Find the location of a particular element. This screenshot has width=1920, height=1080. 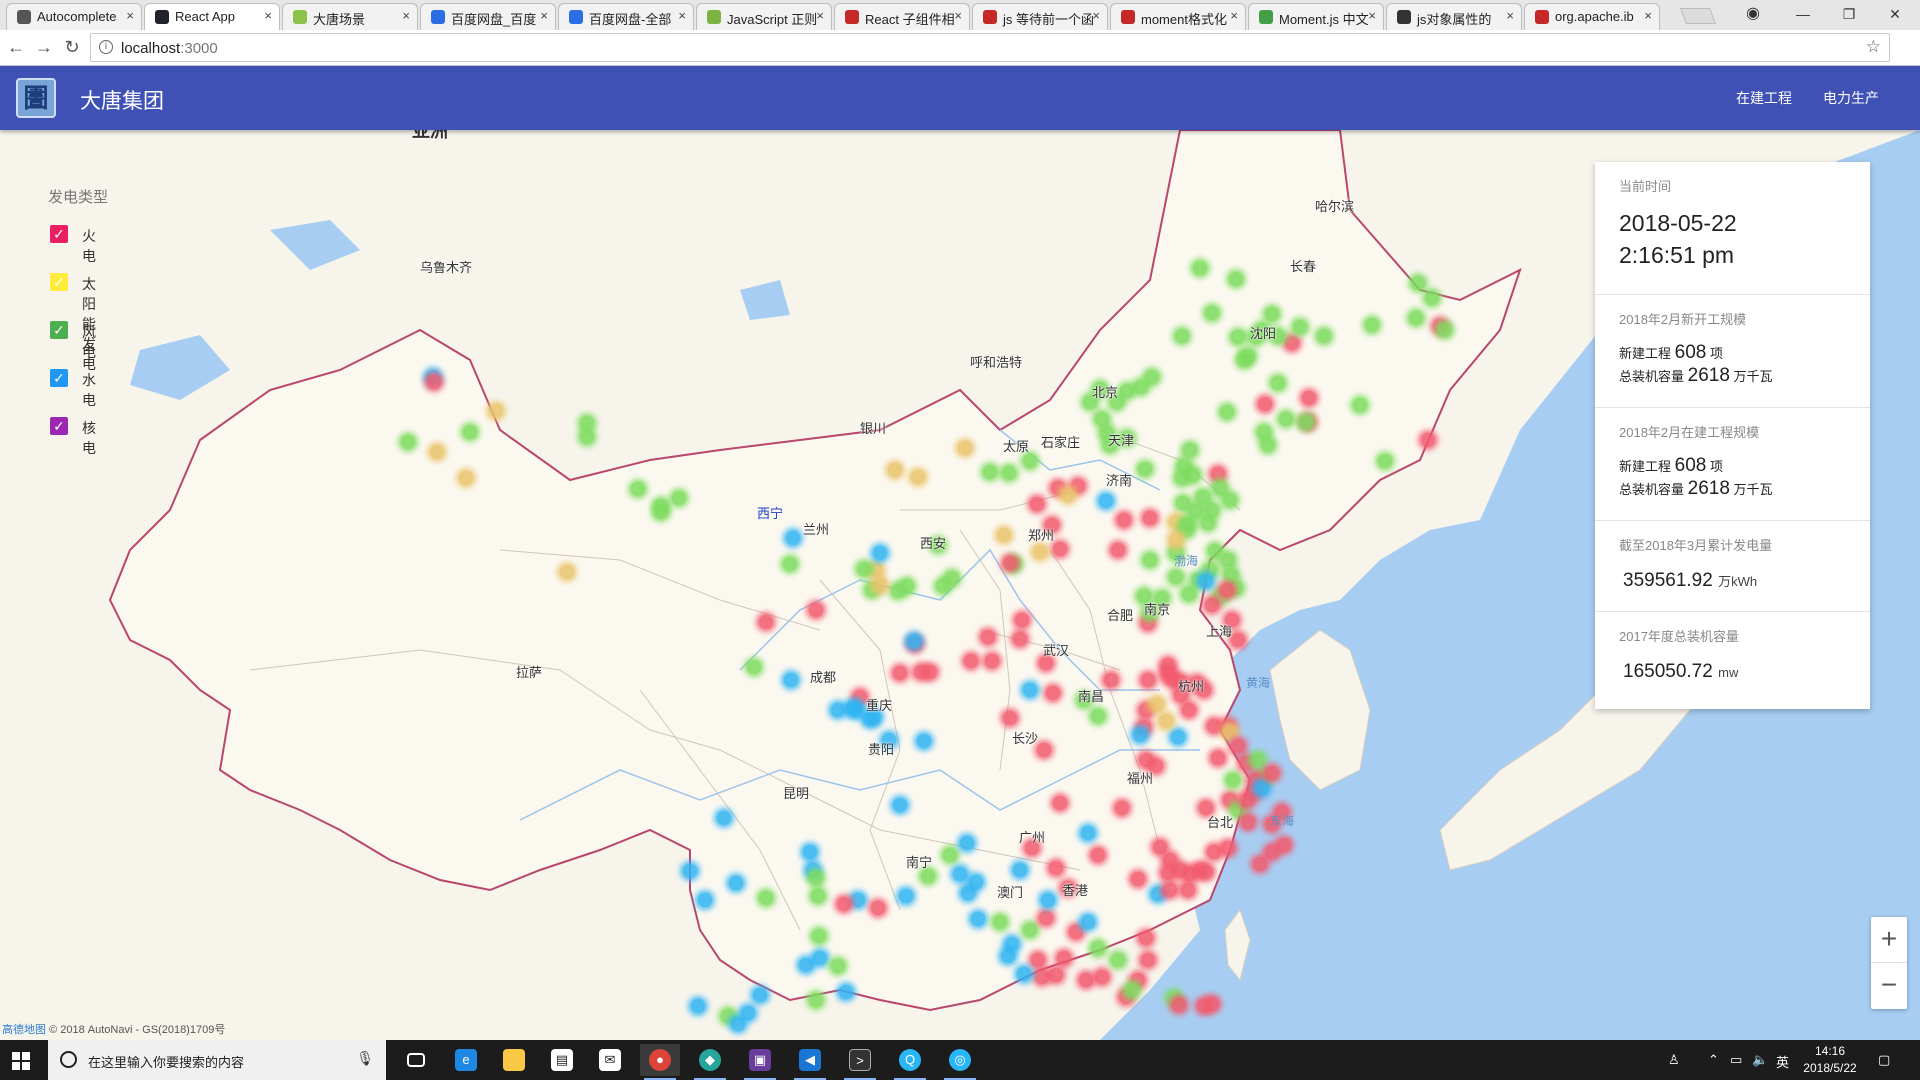

legend-item: ✓ 火电 is located at coordinates (78, 249).